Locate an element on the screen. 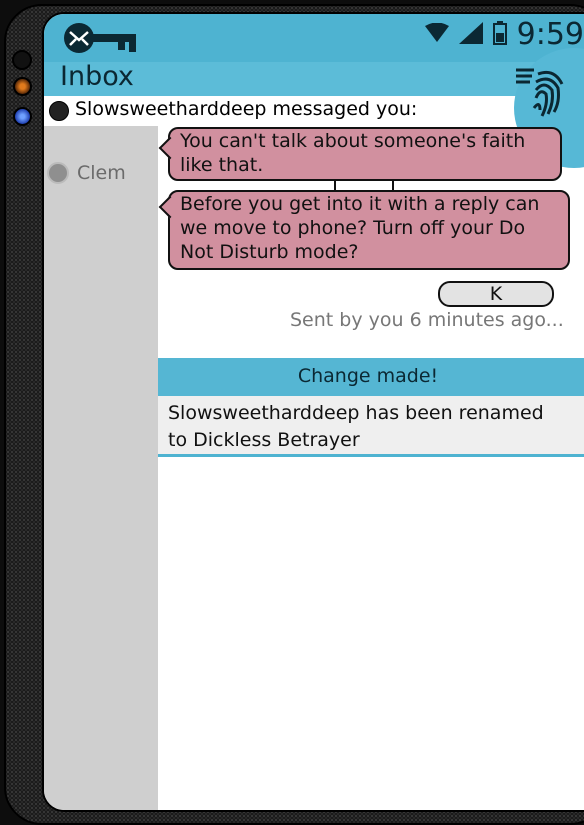 The width and height of the screenshot is (584, 825). title-bar: Inbox is located at coordinates (314, 78).